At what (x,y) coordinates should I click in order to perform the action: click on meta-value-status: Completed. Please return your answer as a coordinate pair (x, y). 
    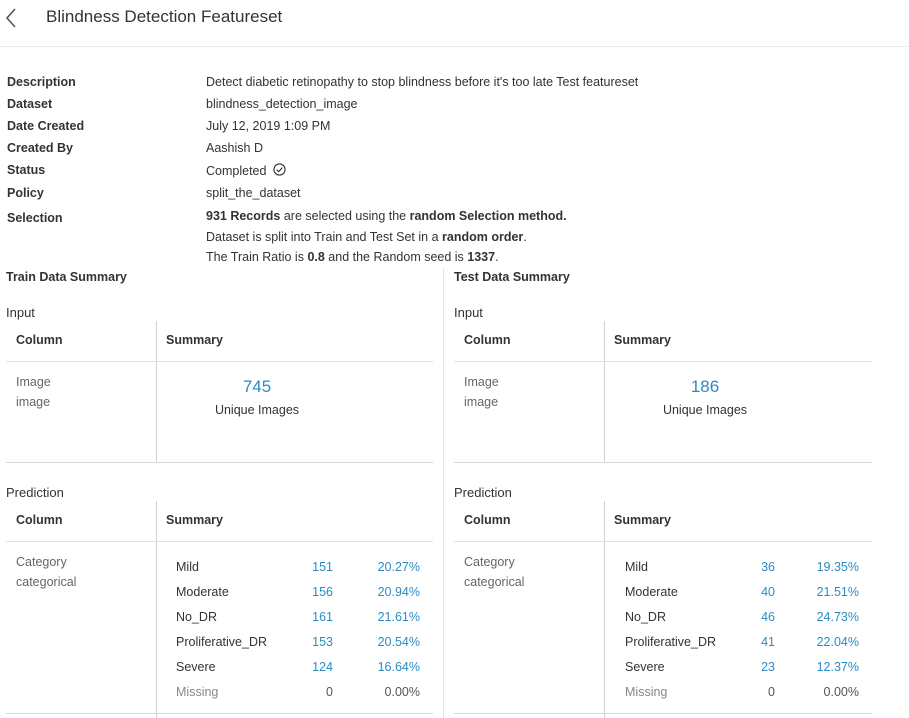
    Looking at the image, I should click on (246, 170).